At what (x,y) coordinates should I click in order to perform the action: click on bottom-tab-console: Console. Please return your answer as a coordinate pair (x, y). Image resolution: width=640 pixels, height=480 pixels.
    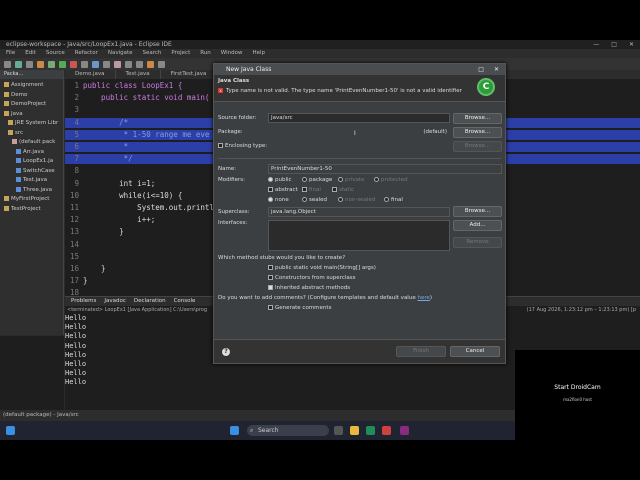
    Looking at the image, I should click on (185, 301).